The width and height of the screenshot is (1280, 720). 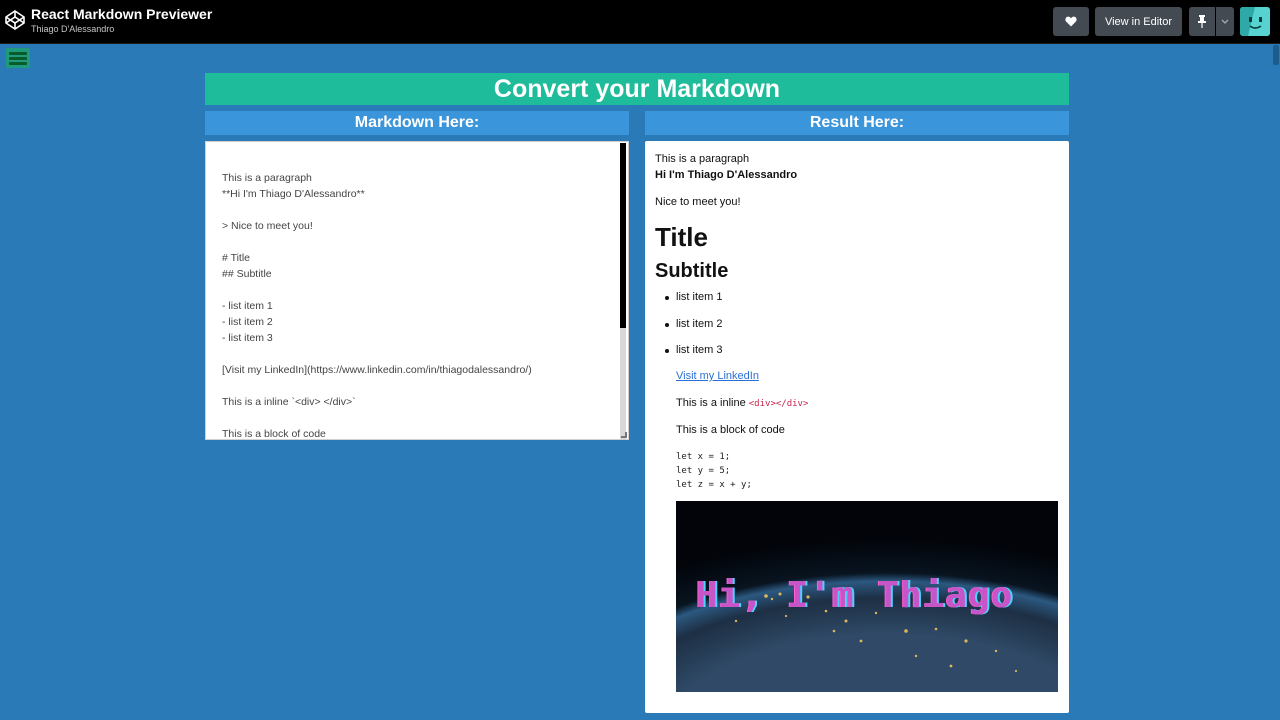 I want to click on page-scrollbar, so click(x=1276, y=382).